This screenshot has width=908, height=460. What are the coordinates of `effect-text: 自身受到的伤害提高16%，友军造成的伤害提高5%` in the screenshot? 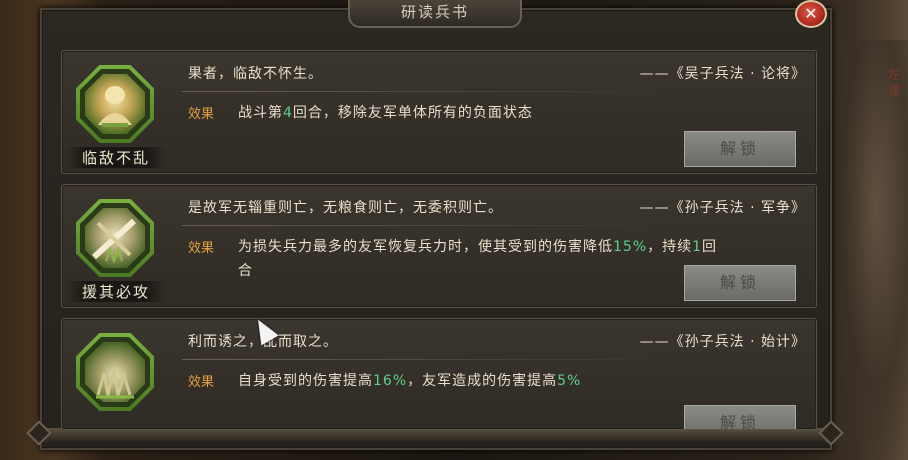 It's located at (410, 381).